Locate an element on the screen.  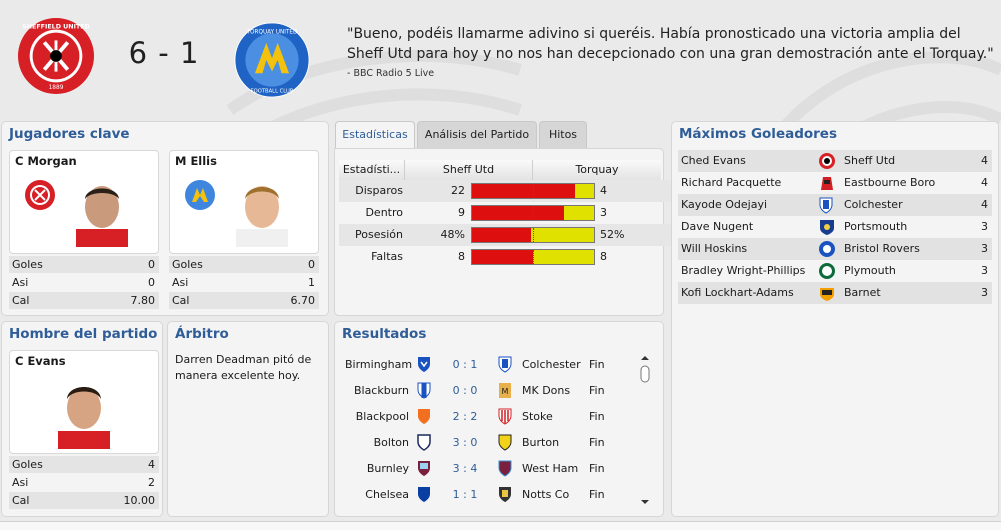
stat-row: Goles 4 is located at coordinates (84, 464).